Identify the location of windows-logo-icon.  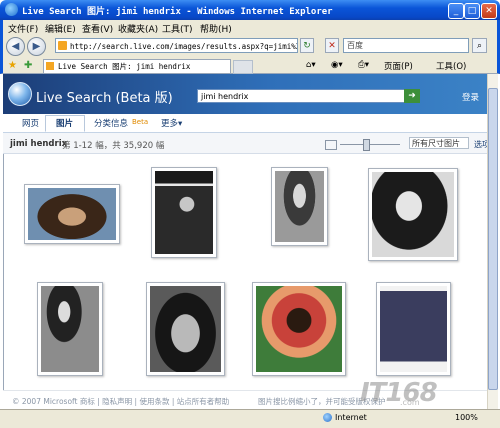
(20, 94).